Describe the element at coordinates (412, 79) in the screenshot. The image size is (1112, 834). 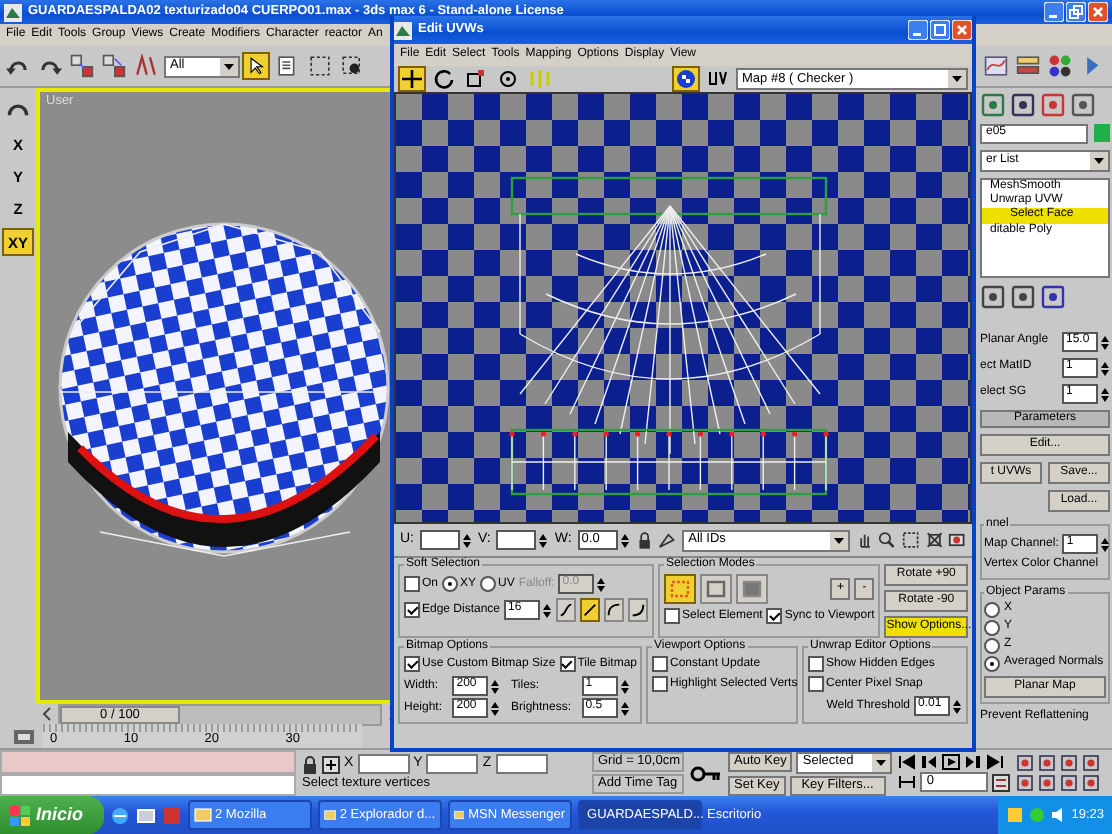
I see `move-icon` at that location.